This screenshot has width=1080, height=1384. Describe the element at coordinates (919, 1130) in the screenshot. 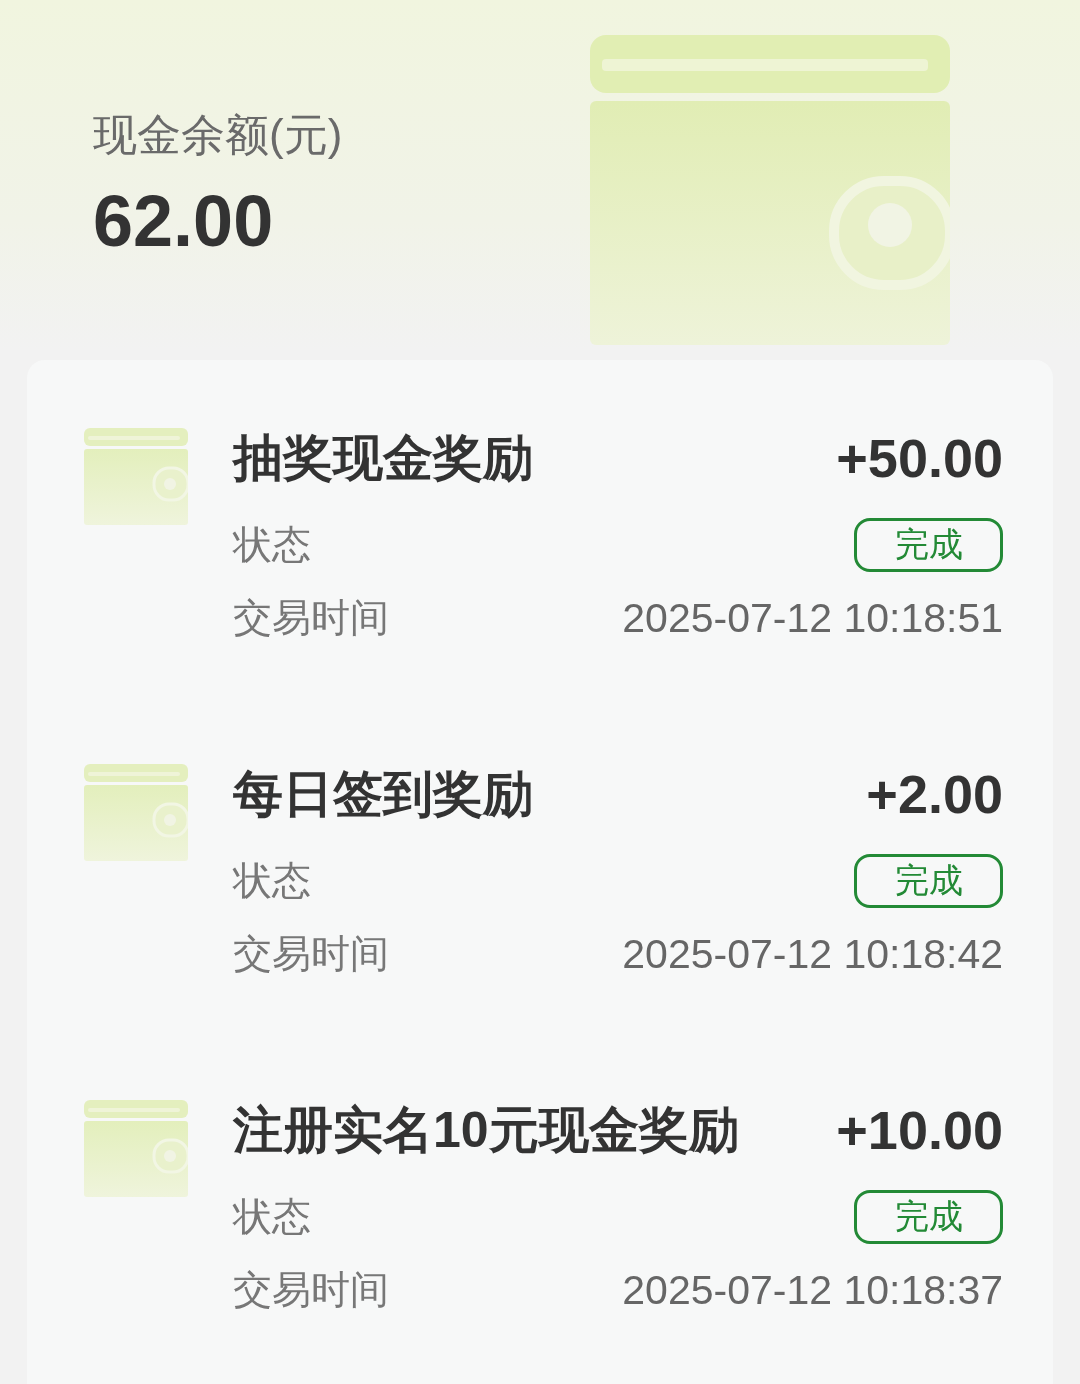

I see `transaction-amount: +10.00` at that location.